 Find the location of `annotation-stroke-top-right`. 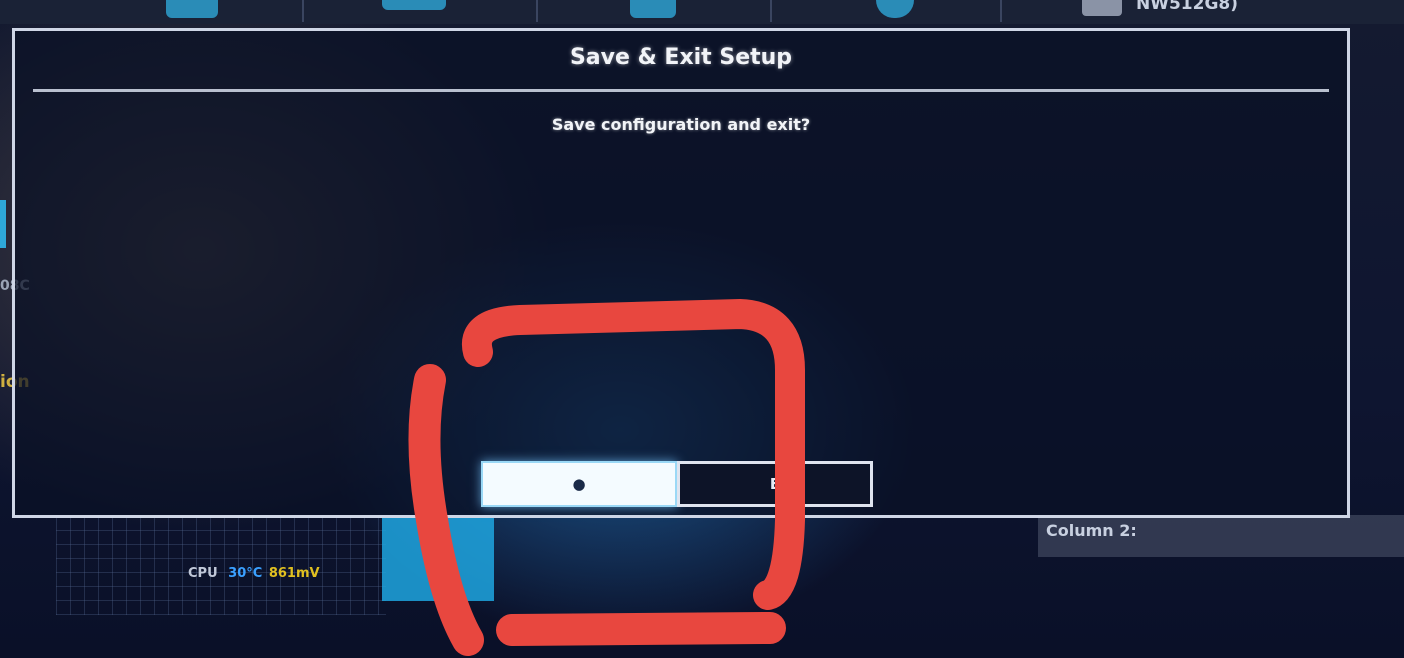

annotation-stroke-top-right is located at coordinates (633, 454).